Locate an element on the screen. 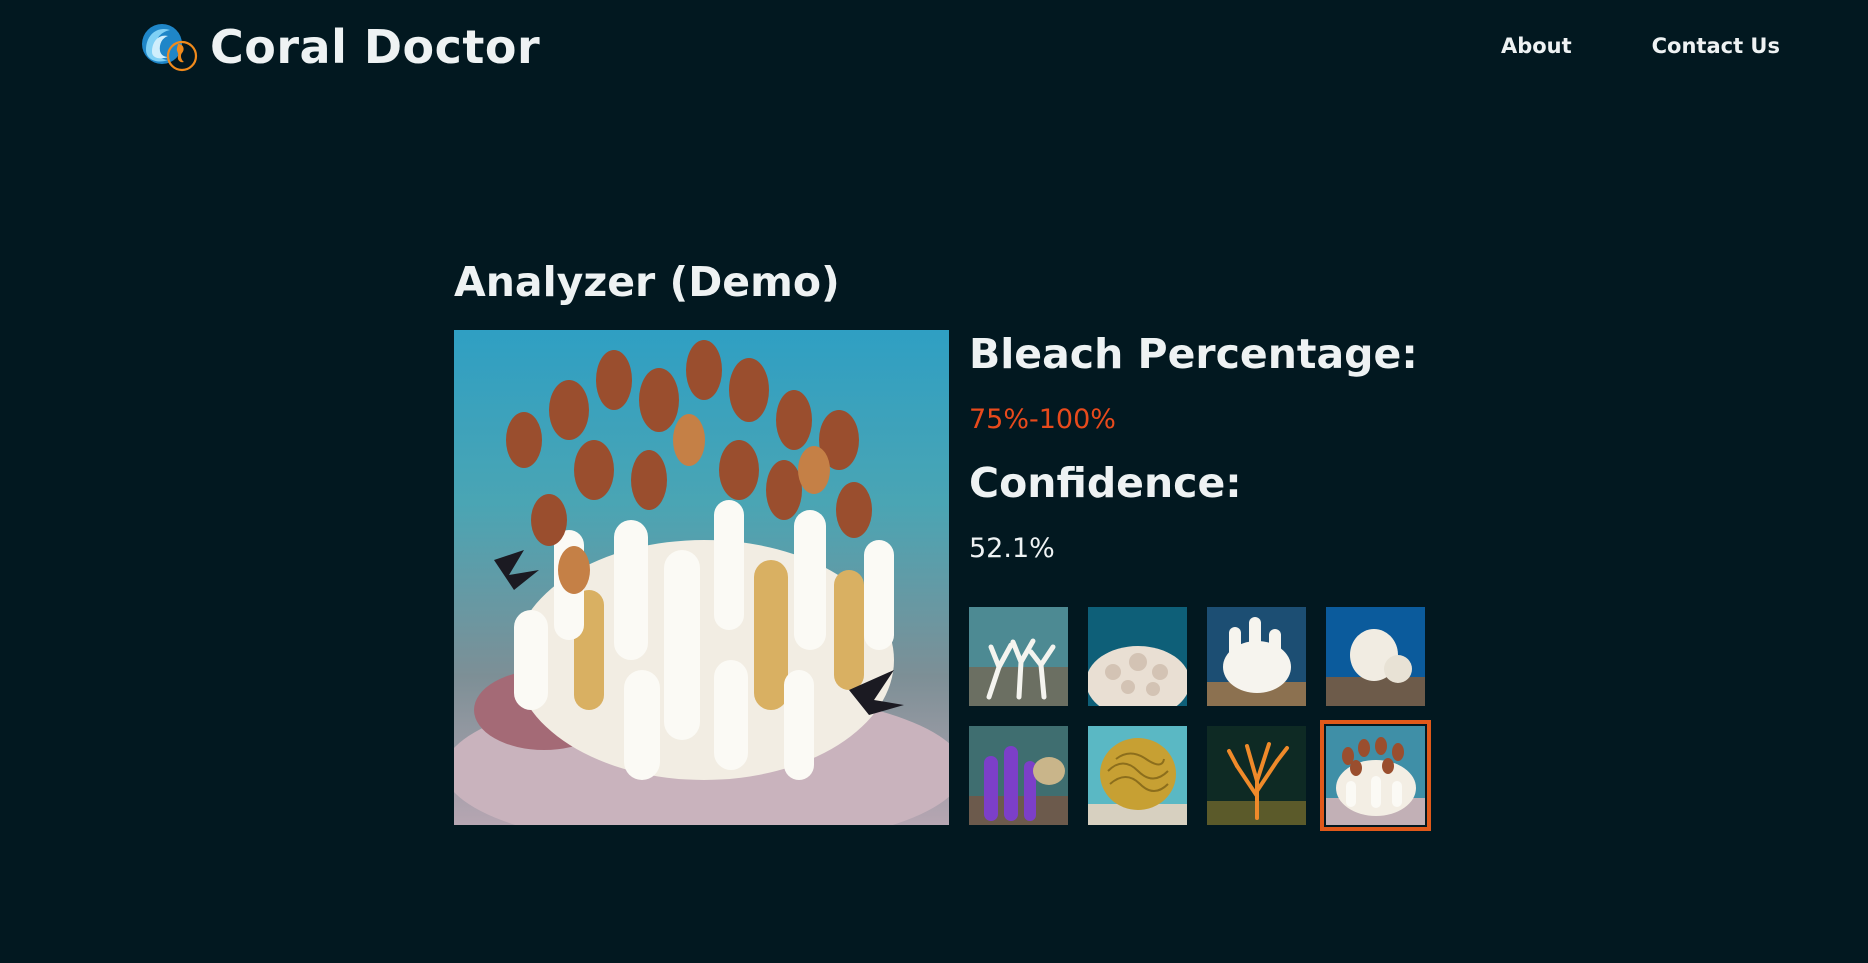 The width and height of the screenshot is (1868, 963). orange-sea-fan-coral-image is located at coordinates (1256, 775).